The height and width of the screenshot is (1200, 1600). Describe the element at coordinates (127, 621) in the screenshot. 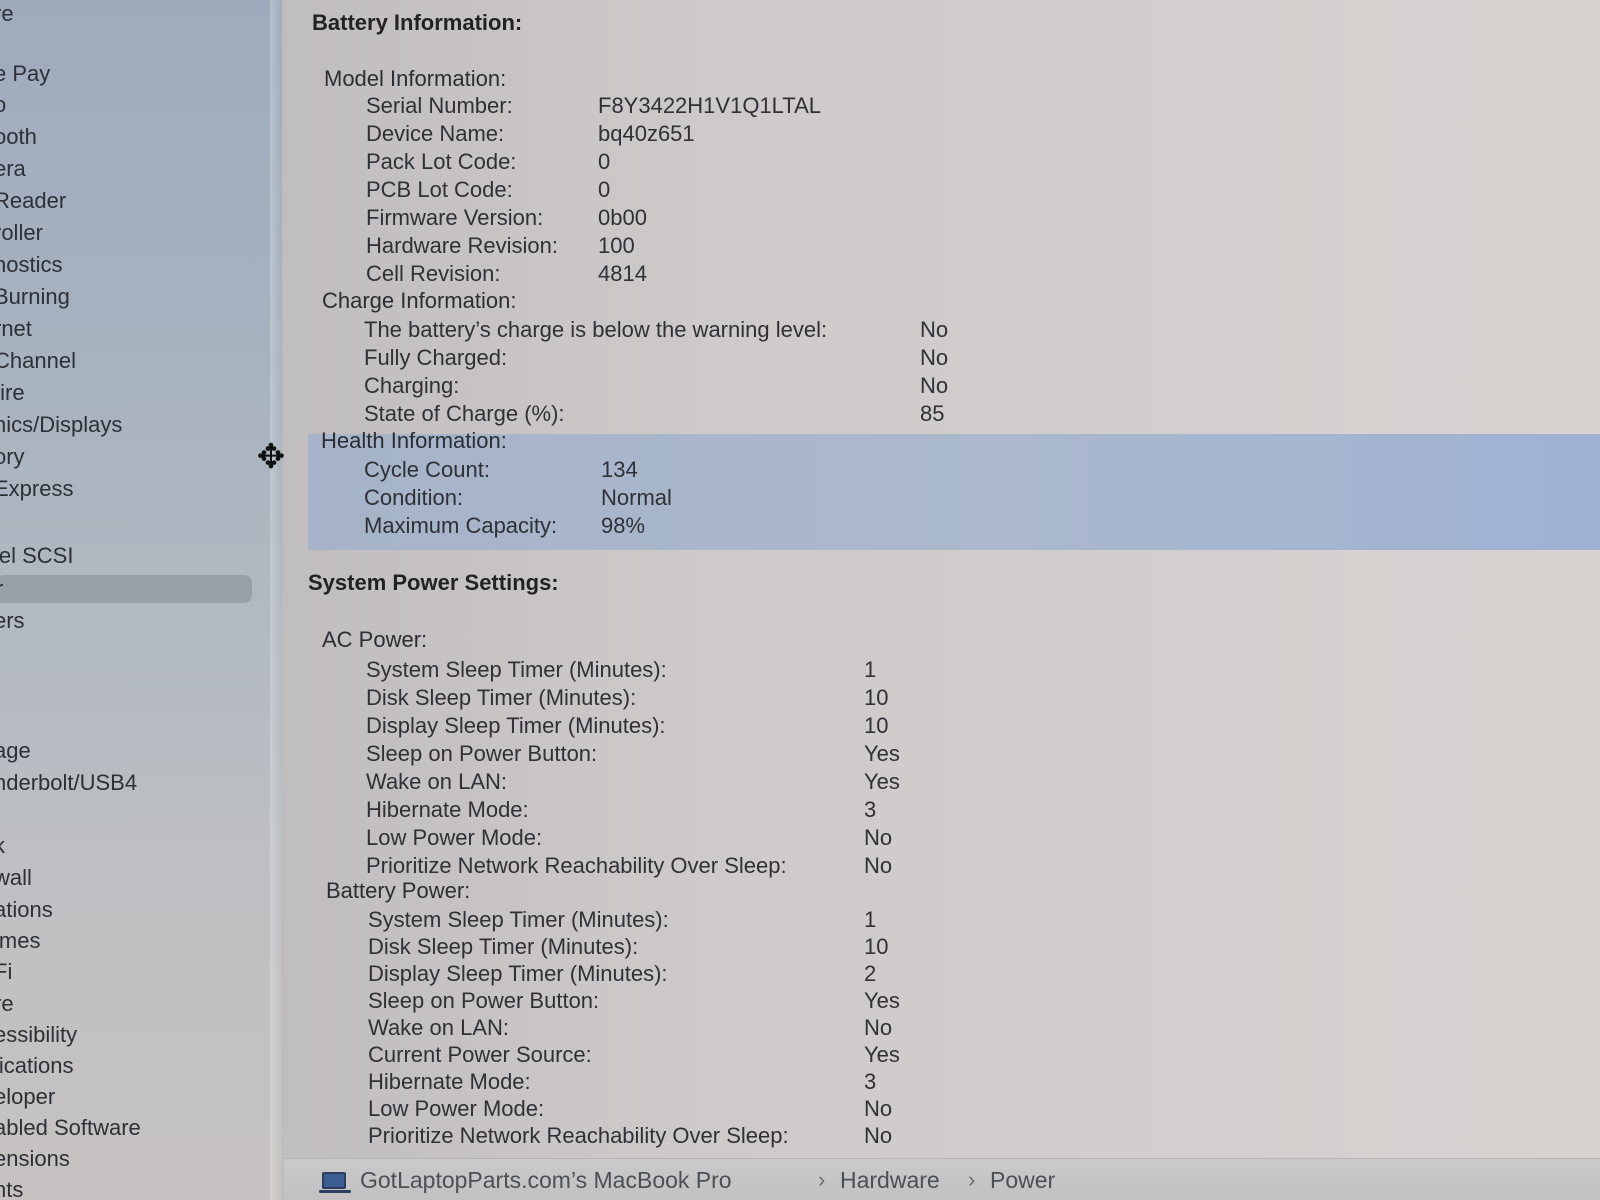

I see `sidebar-item: ers` at that location.